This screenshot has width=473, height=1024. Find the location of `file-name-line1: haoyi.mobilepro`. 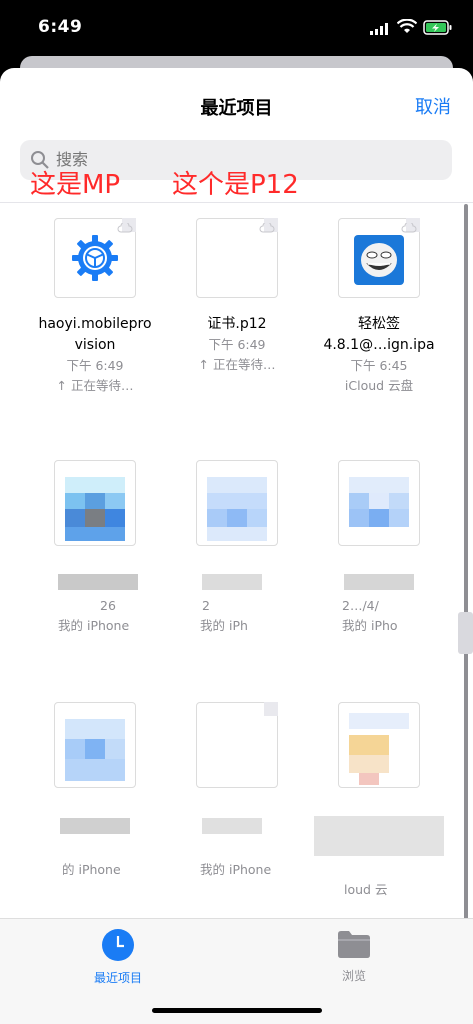

file-name-line1: haoyi.mobilepro is located at coordinates (95, 324).